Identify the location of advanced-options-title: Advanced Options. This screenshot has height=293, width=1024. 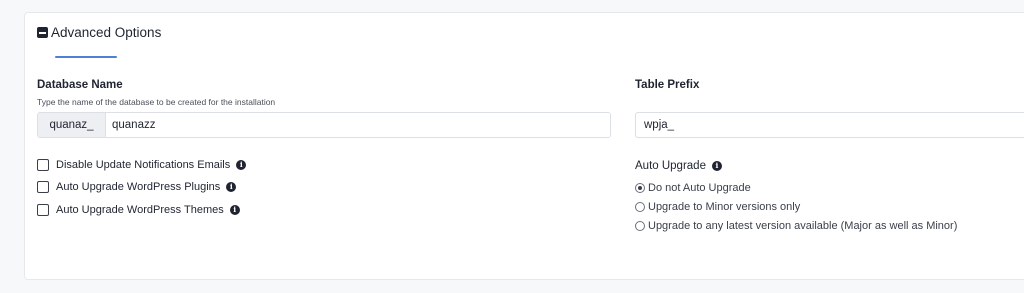
(106, 32).